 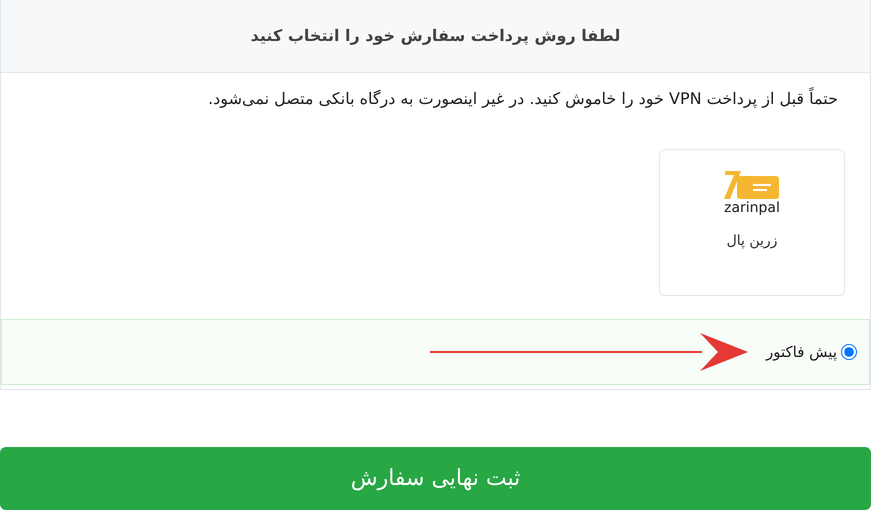 What do you see at coordinates (752, 185) in the screenshot?
I see `card-logo-icon` at bounding box center [752, 185].